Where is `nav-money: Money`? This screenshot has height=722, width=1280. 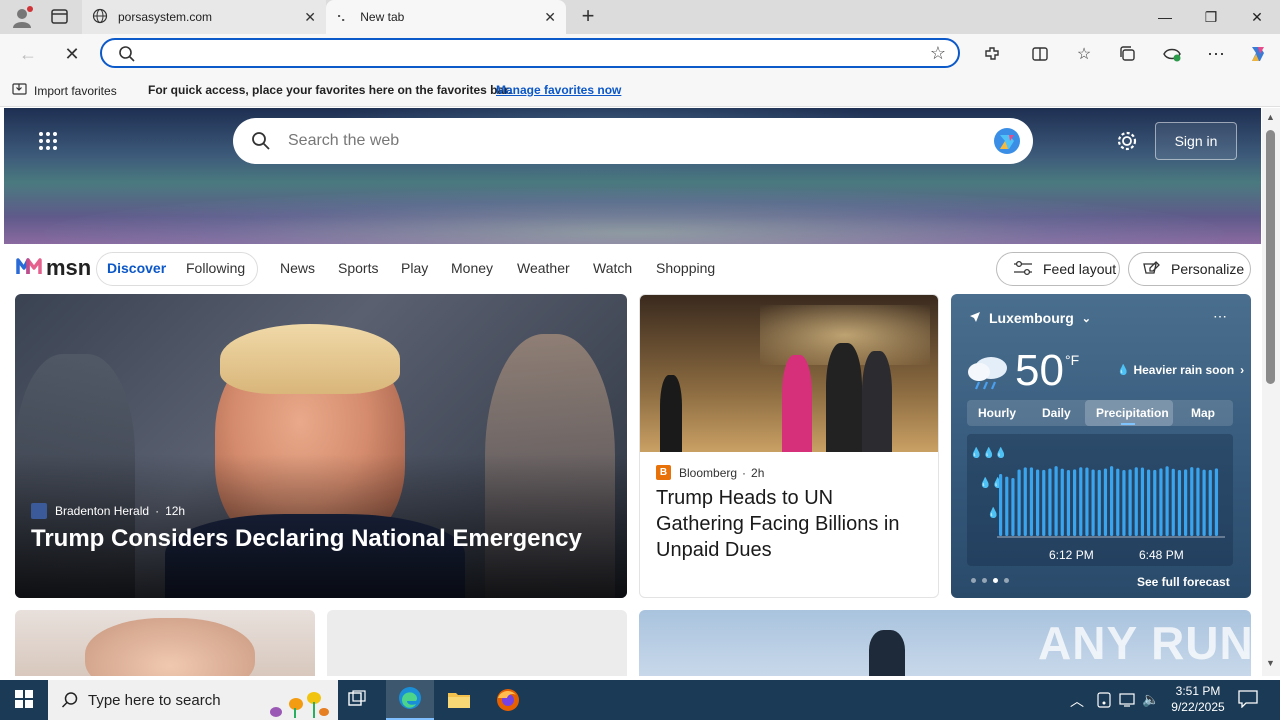
nav-money: Money is located at coordinates (472, 268).